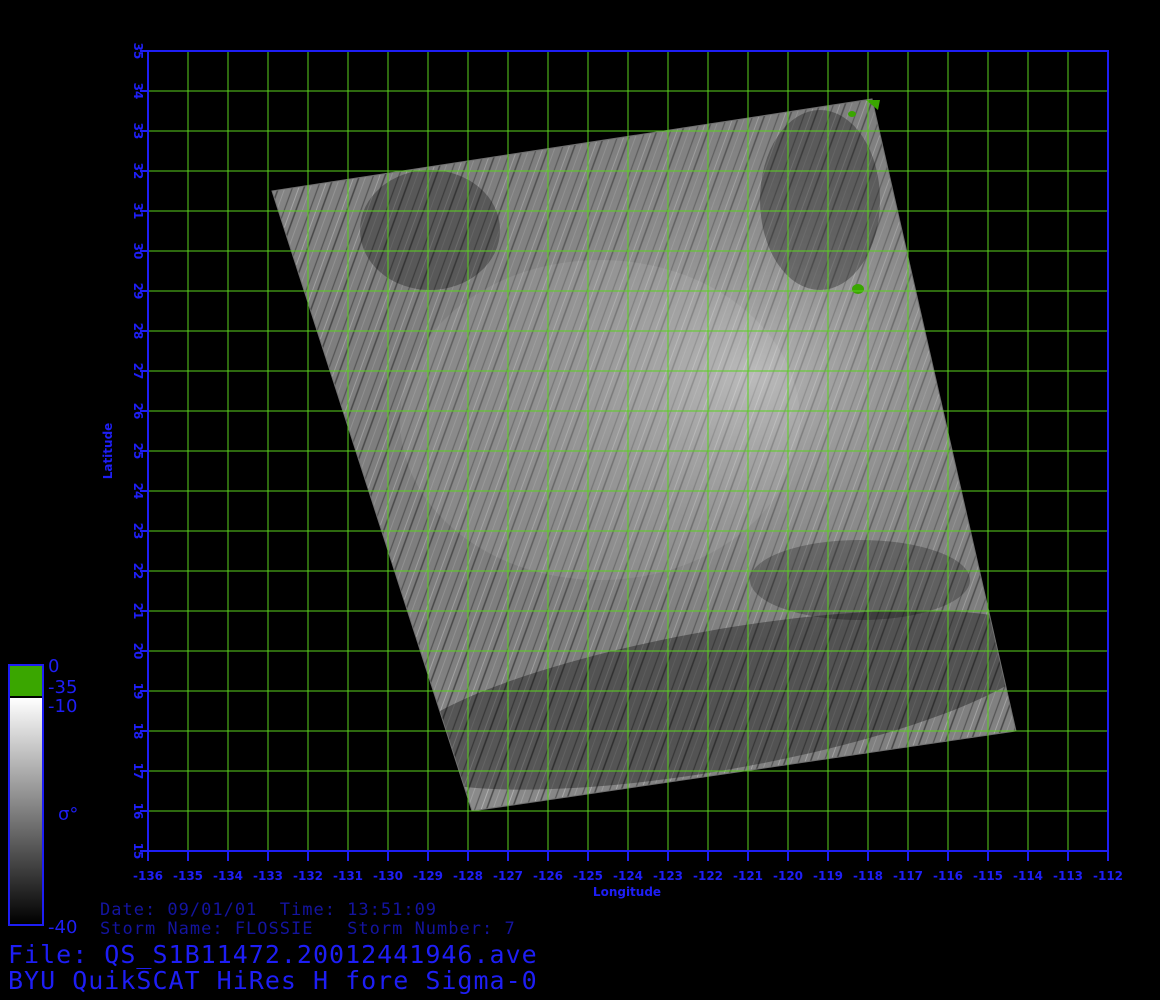 This screenshot has width=1160, height=1000. Describe the element at coordinates (138, 211) in the screenshot. I see `y-tick-label: 31` at that location.